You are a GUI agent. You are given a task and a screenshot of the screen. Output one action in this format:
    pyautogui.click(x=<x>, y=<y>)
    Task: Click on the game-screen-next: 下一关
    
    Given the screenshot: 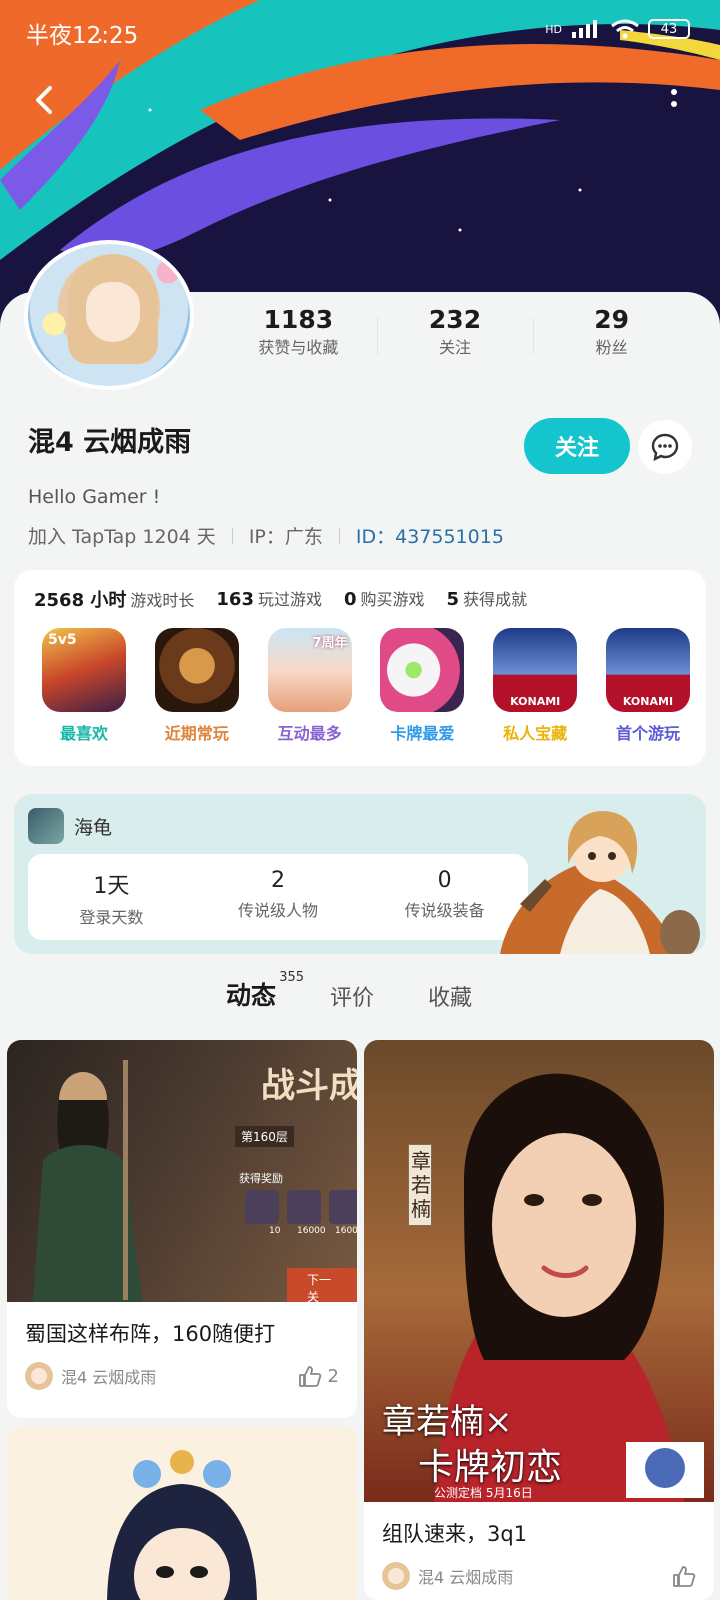 What is the action you would take?
    pyautogui.click(x=322, y=1285)
    